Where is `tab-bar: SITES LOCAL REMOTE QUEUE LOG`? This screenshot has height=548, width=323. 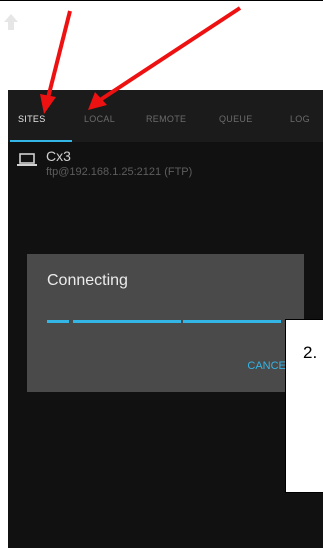
tab-bar: SITES LOCAL REMOTE QUEUE LOG is located at coordinates (165, 116).